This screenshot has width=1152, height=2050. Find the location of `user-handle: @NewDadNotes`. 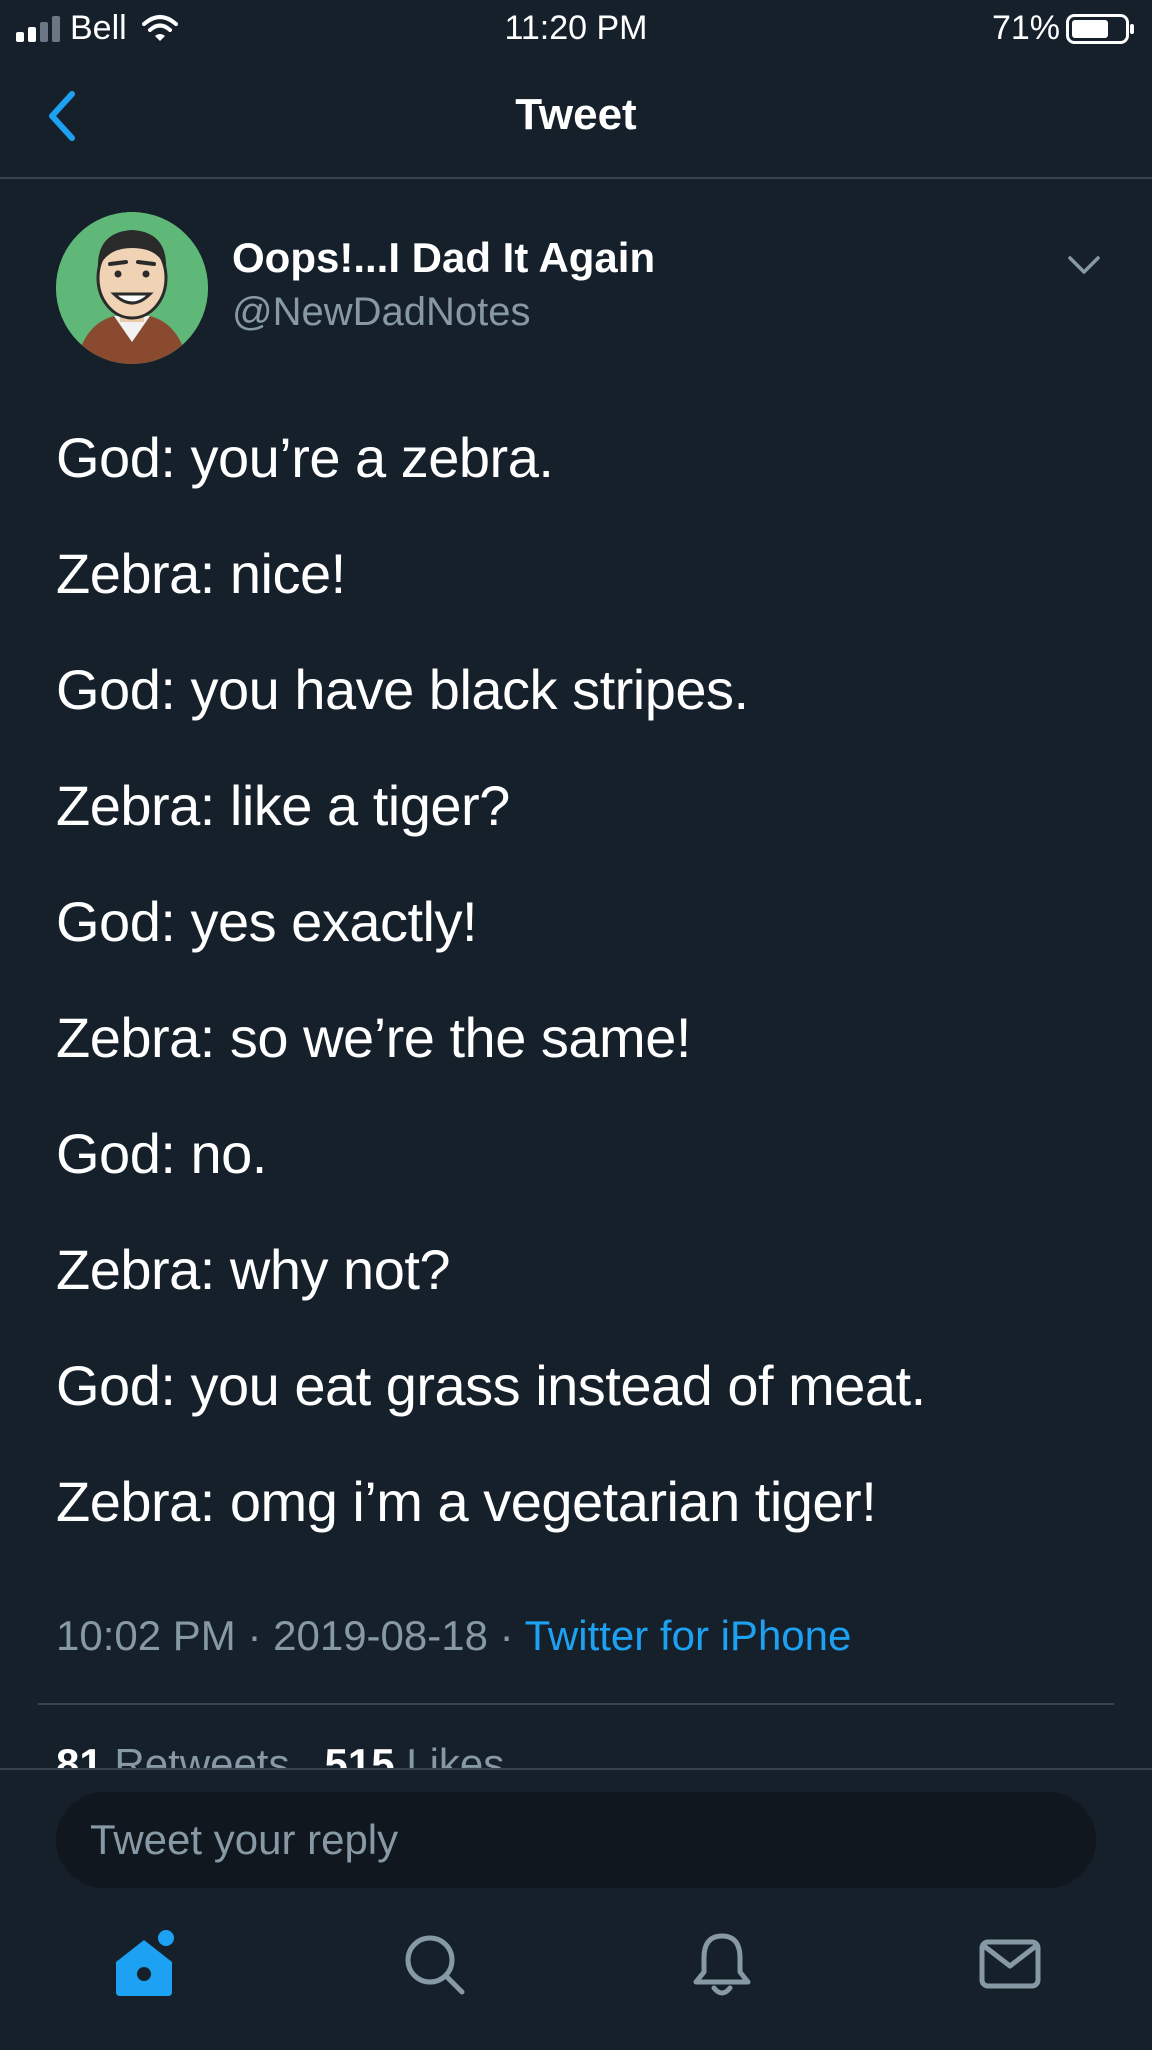

user-handle: @NewDadNotes is located at coordinates (381, 312).